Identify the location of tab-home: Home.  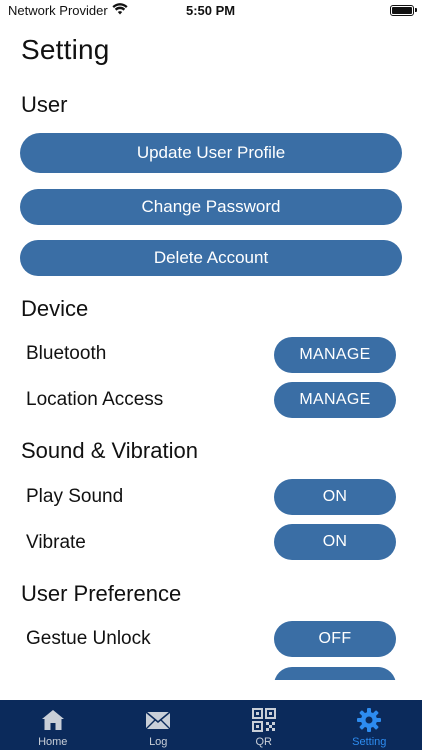
(53, 725).